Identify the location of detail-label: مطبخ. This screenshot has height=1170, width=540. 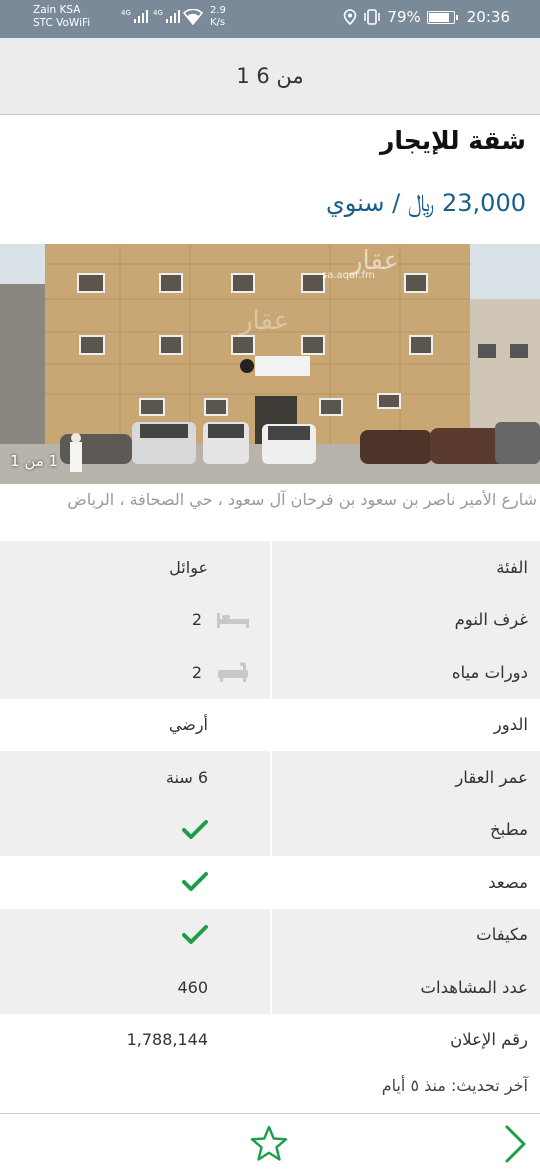
(405, 829).